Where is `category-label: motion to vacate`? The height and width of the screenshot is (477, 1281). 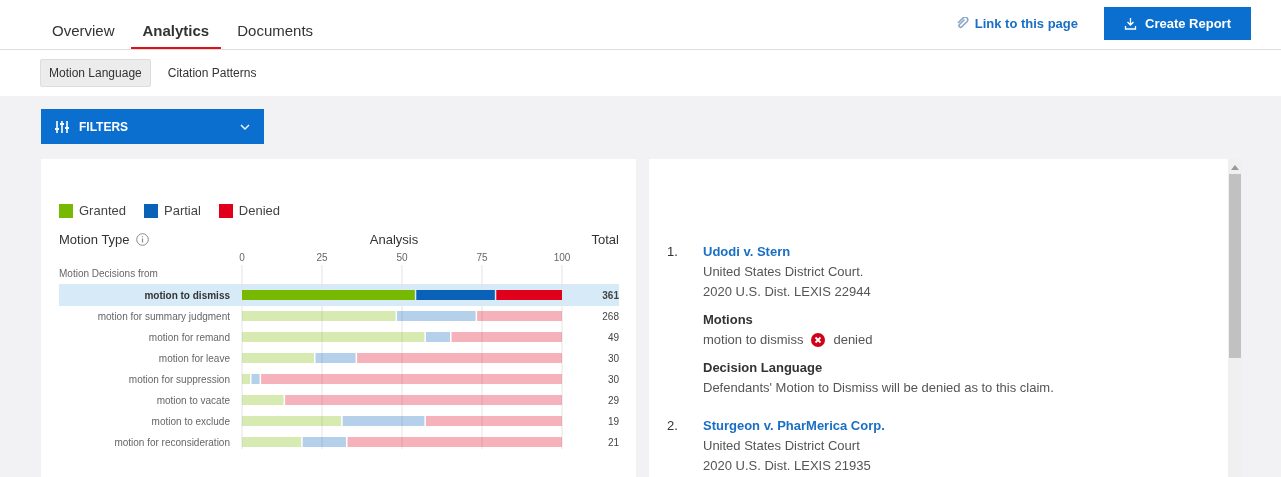
category-label: motion to vacate is located at coordinates (193, 400).